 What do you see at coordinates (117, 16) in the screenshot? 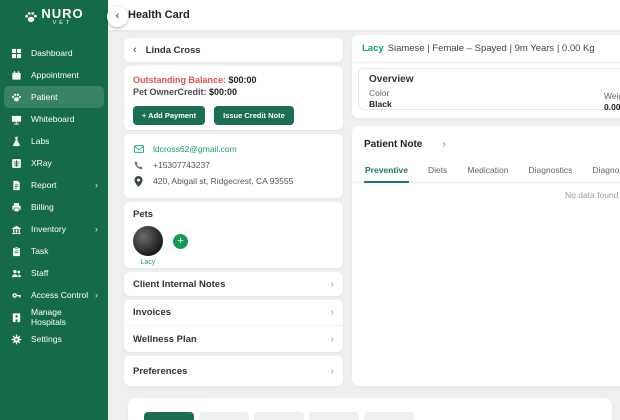
I see `sidebar-collapse-button: ‹` at bounding box center [117, 16].